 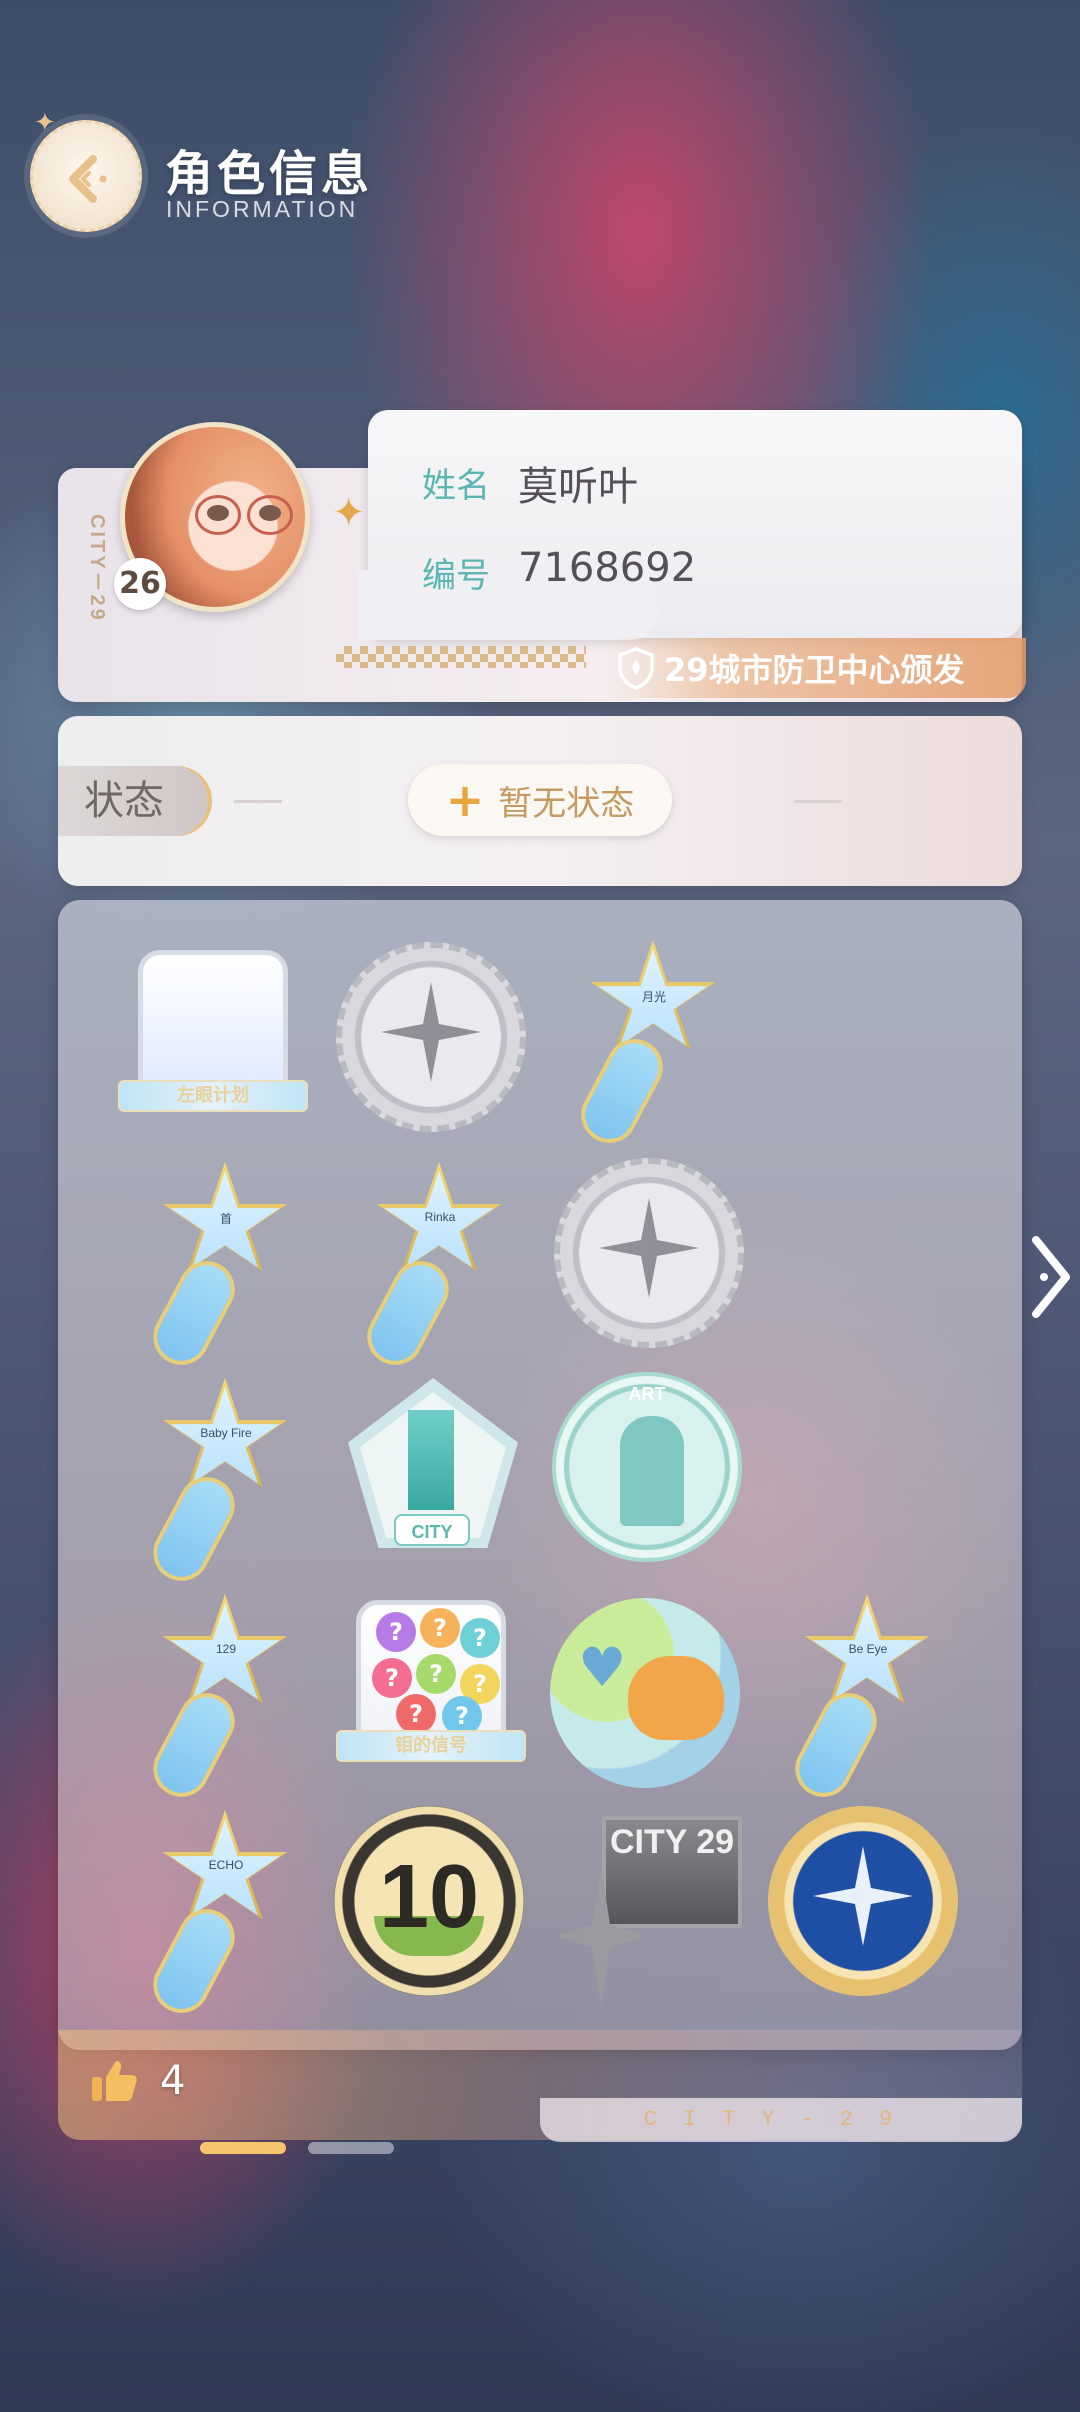 I want to click on tower-icon, so click(x=431, y=1460).